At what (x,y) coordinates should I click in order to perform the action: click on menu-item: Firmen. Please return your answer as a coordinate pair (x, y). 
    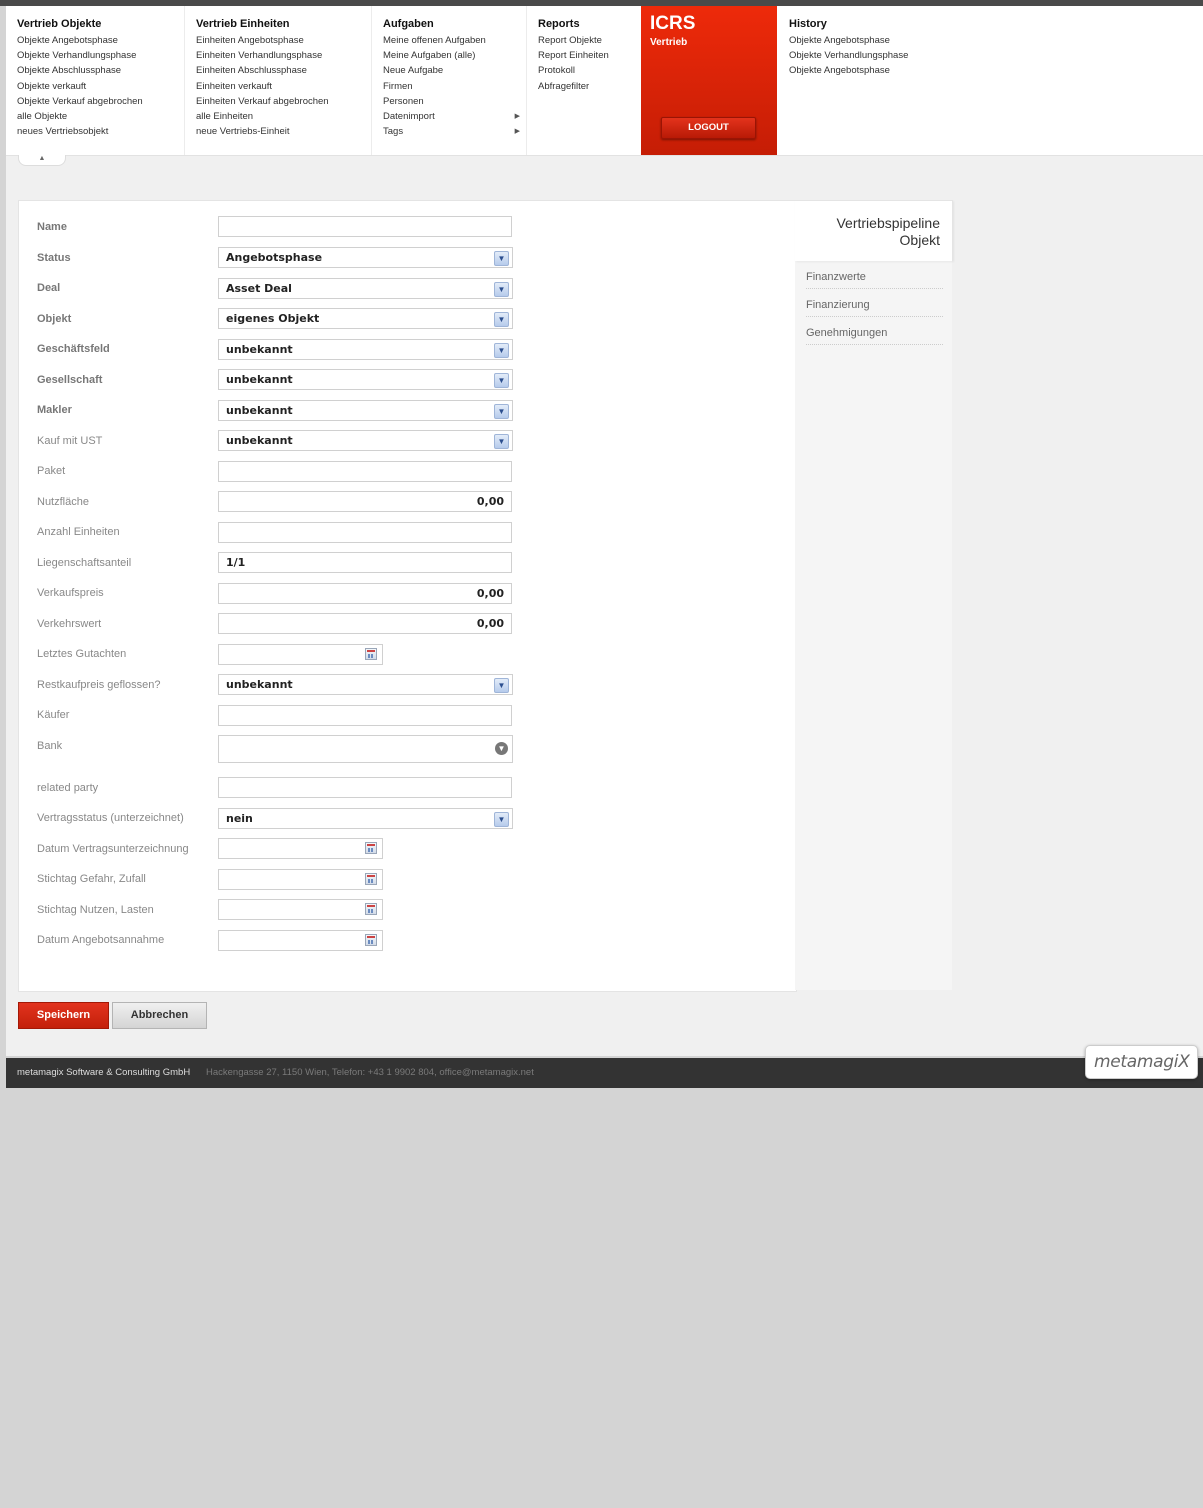
    Looking at the image, I should click on (454, 86).